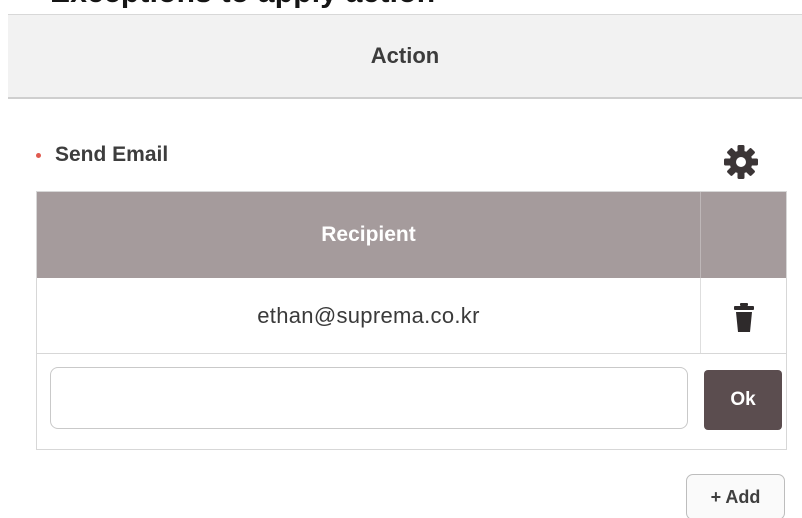 Image resolution: width=802 pixels, height=518 pixels. I want to click on trash-icon, so click(744, 318).